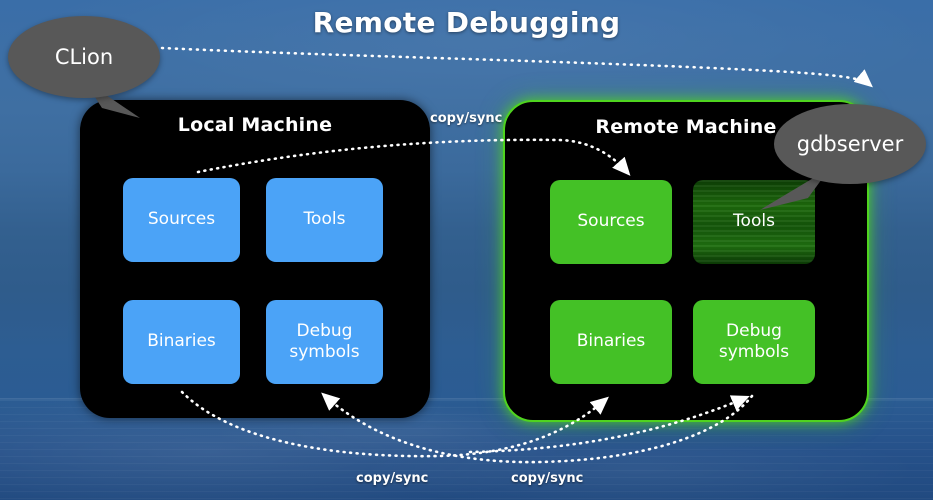  What do you see at coordinates (754, 222) in the screenshot?
I see `remote-tile-tools: Tools` at bounding box center [754, 222].